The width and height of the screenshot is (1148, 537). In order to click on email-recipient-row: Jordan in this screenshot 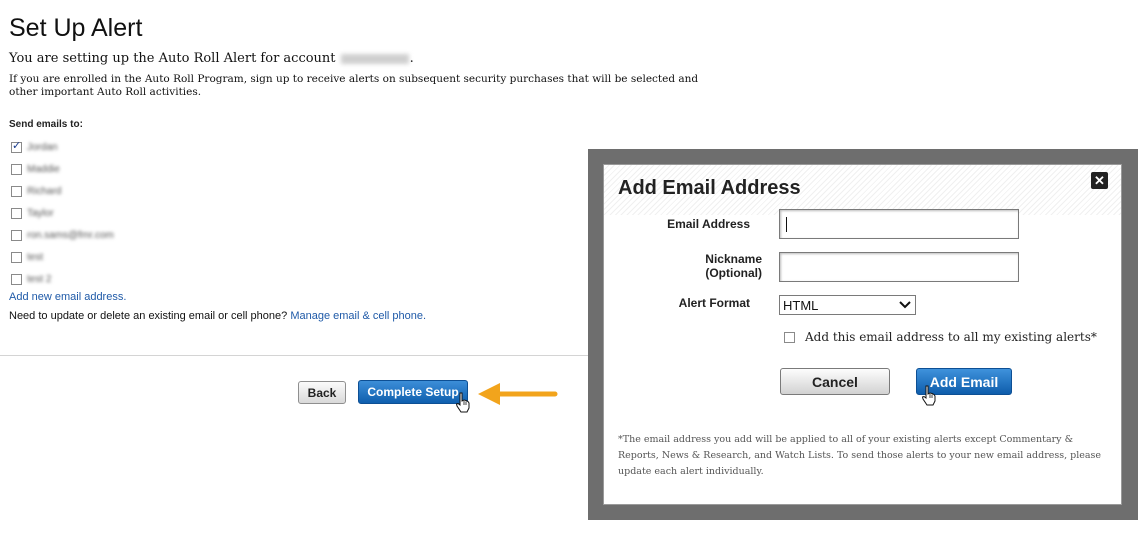, I will do `click(62, 147)`.